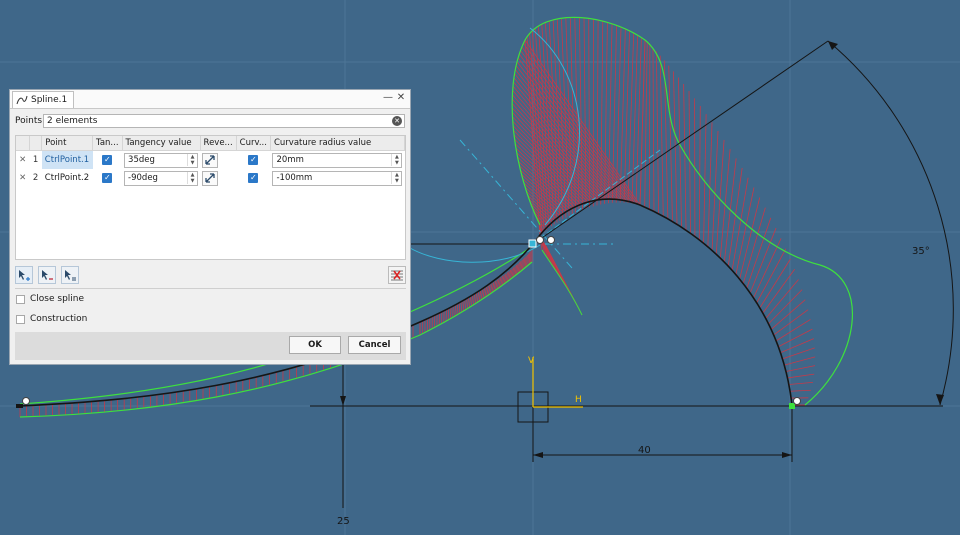  Describe the element at coordinates (20, 299) in the screenshot. I see `close-spline-checkbox` at that location.